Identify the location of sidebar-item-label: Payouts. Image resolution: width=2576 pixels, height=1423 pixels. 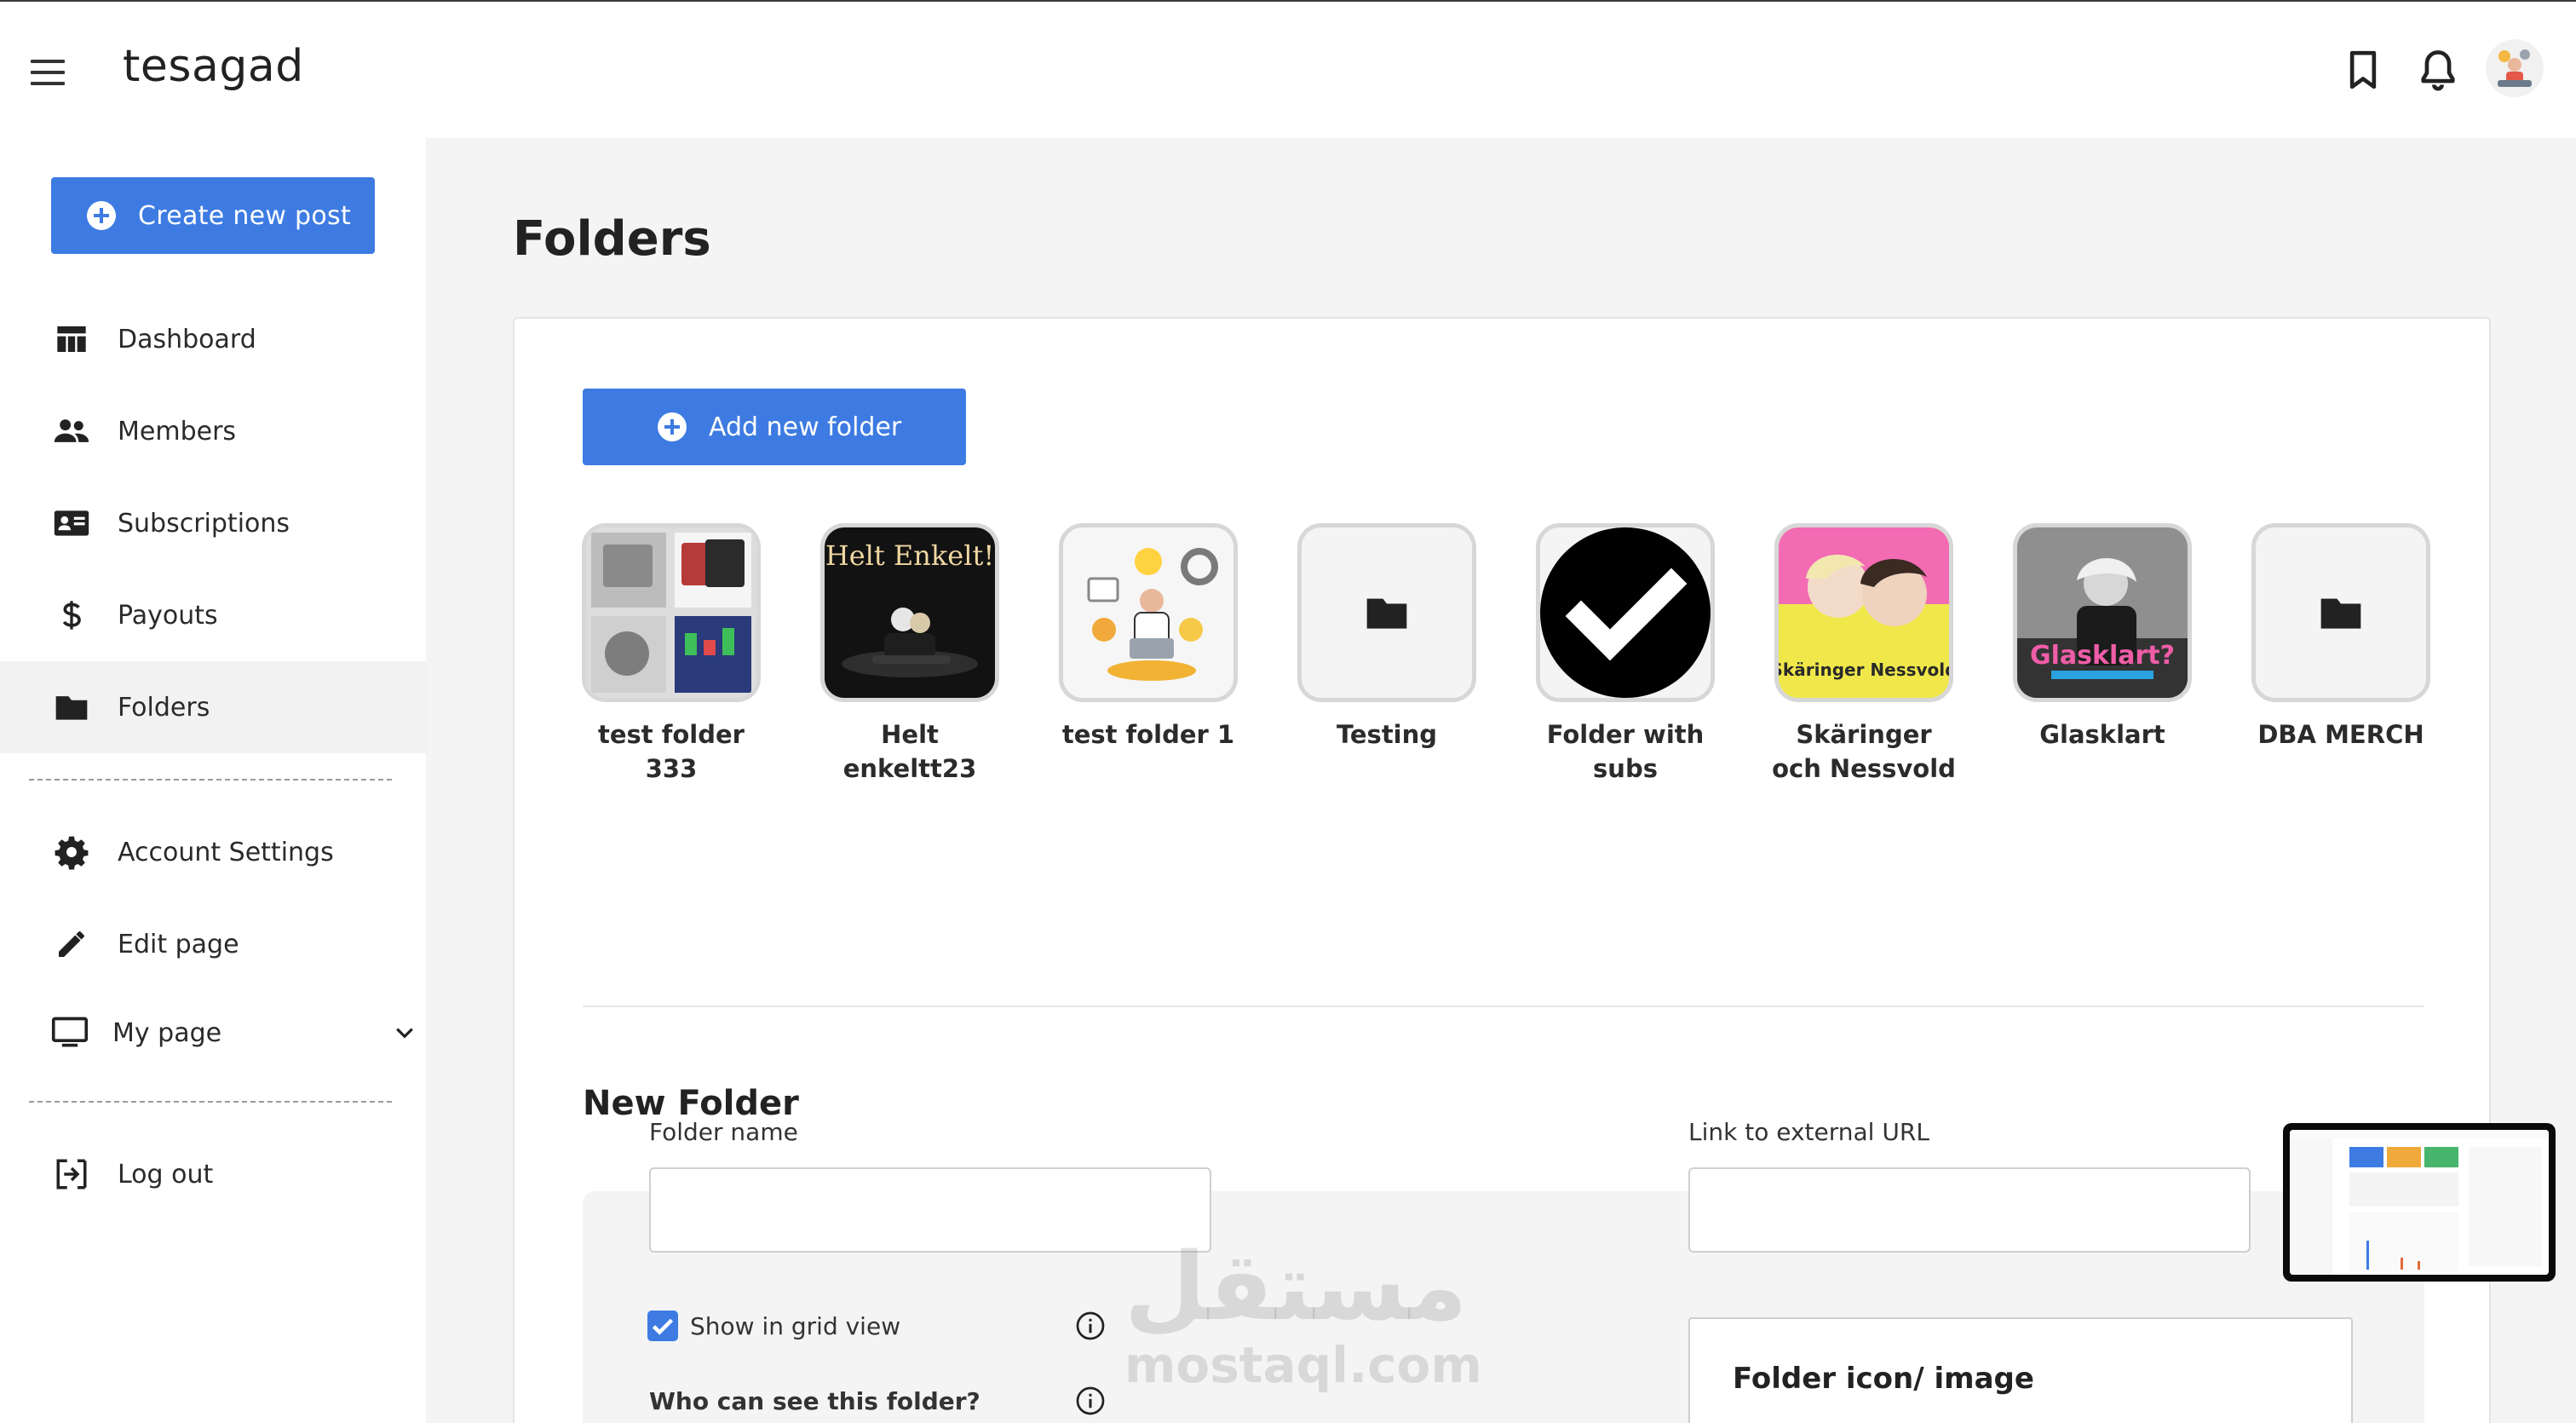
(168, 616).